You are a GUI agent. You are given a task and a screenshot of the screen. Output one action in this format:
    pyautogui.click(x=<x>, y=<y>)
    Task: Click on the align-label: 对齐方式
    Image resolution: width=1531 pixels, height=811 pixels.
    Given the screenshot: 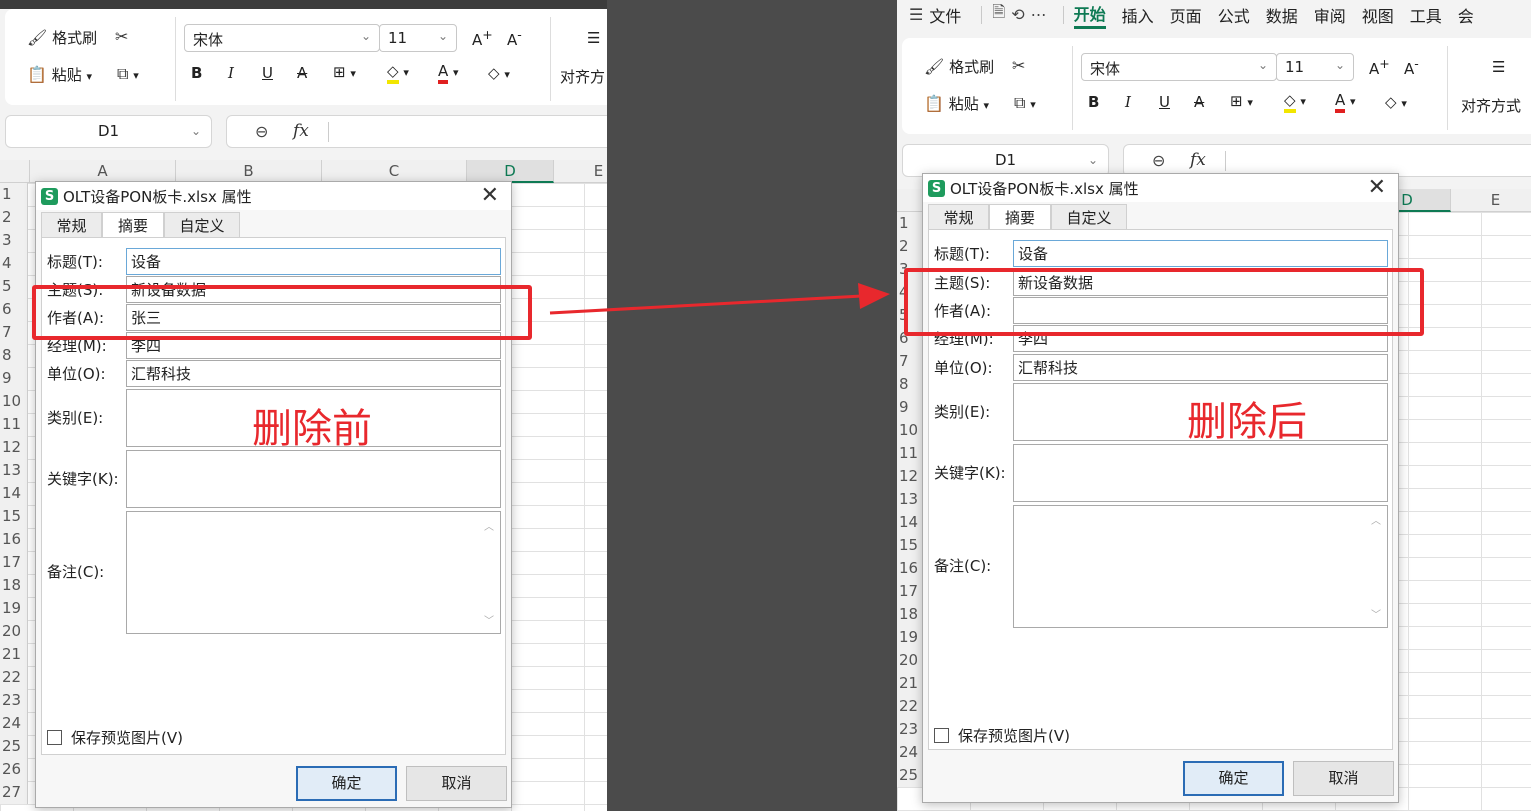 What is the action you would take?
    pyautogui.click(x=1491, y=105)
    